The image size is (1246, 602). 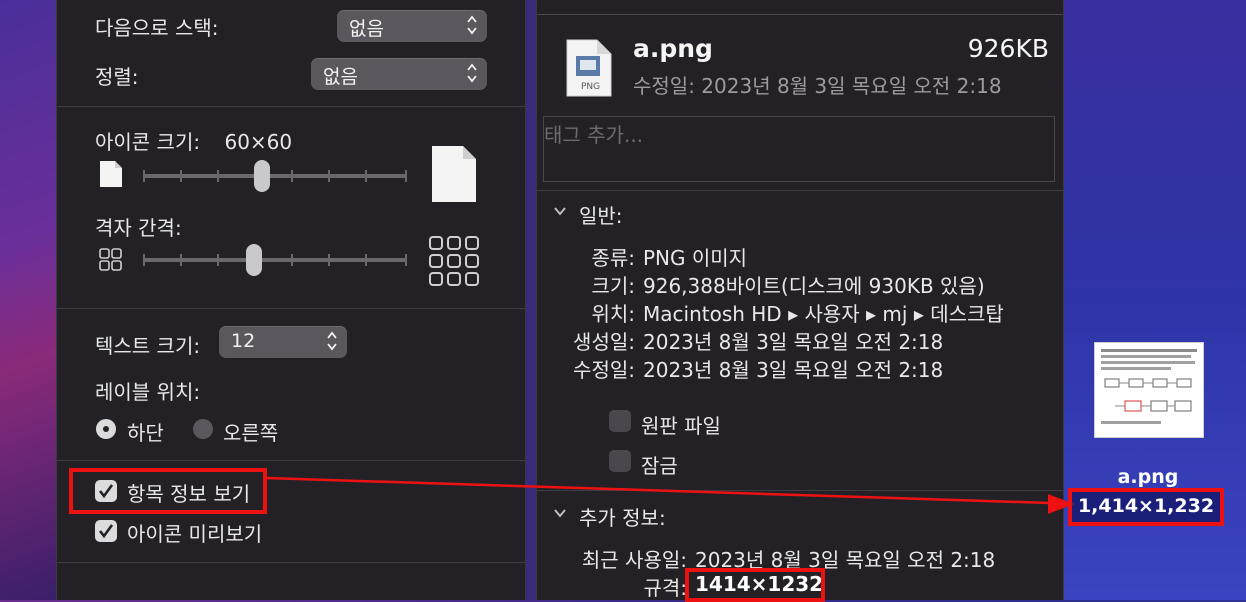 I want to click on arrow-line, so click(x=658, y=490).